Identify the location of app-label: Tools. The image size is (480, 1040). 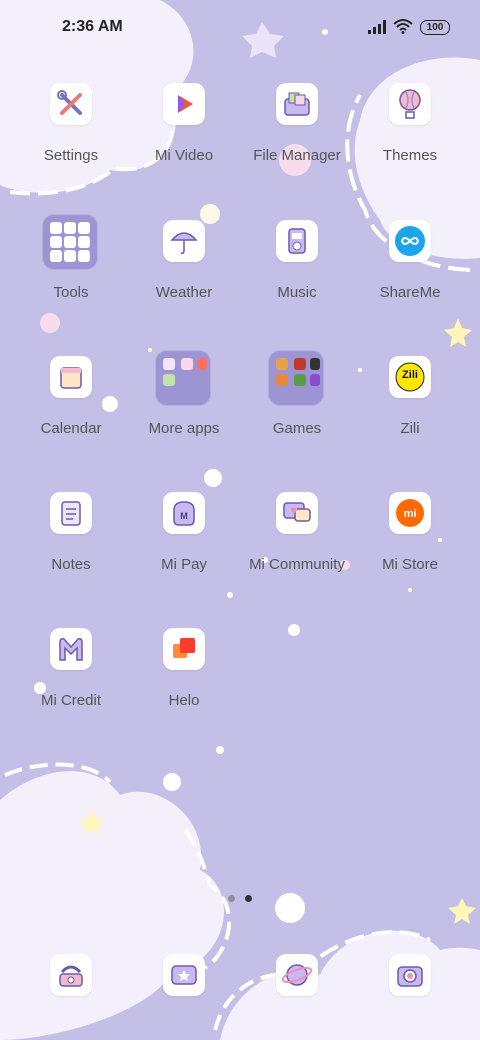
(71, 292).